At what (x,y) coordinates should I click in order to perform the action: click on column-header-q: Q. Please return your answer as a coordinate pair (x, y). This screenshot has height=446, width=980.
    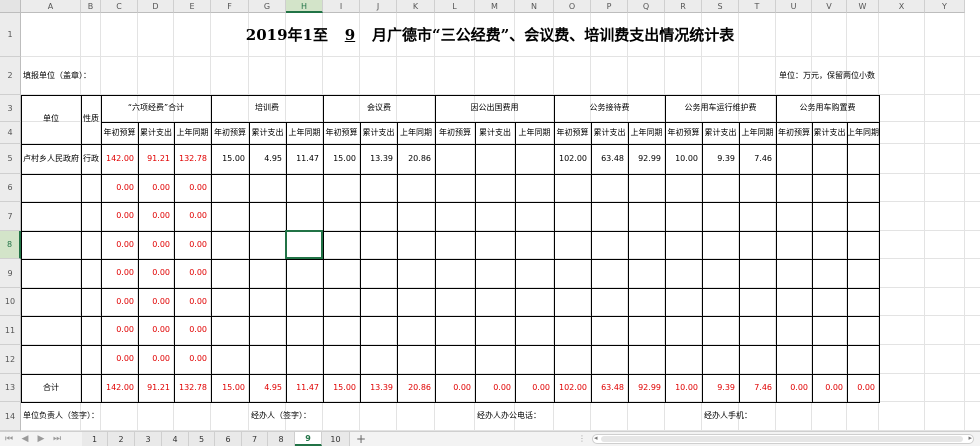
    Looking at the image, I should click on (646, 6).